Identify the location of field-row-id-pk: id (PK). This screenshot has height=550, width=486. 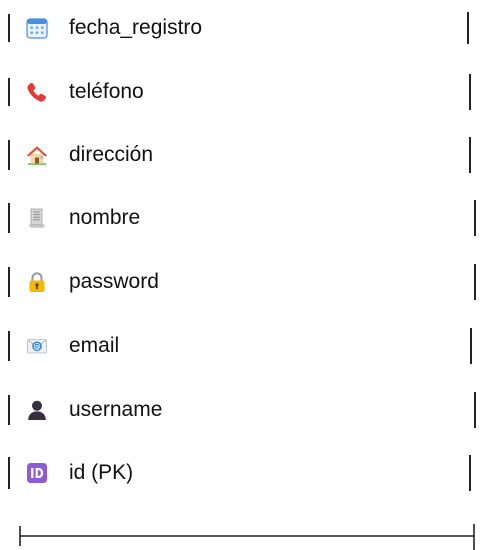
(243, 473).